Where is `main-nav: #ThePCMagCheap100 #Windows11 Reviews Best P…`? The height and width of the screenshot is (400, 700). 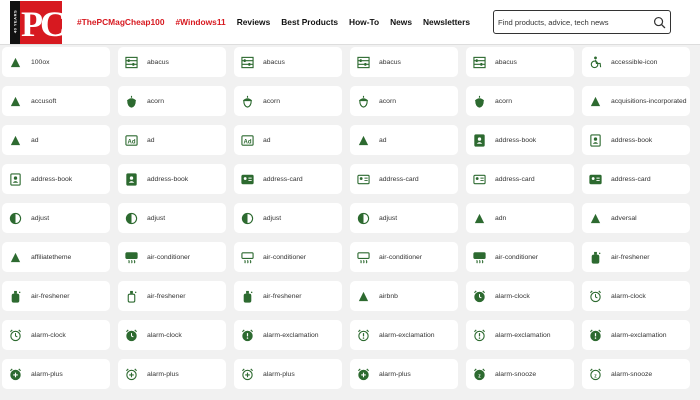
main-nav: #ThePCMagCheap100 #Windows11 Reviews Best P… is located at coordinates (279, 22).